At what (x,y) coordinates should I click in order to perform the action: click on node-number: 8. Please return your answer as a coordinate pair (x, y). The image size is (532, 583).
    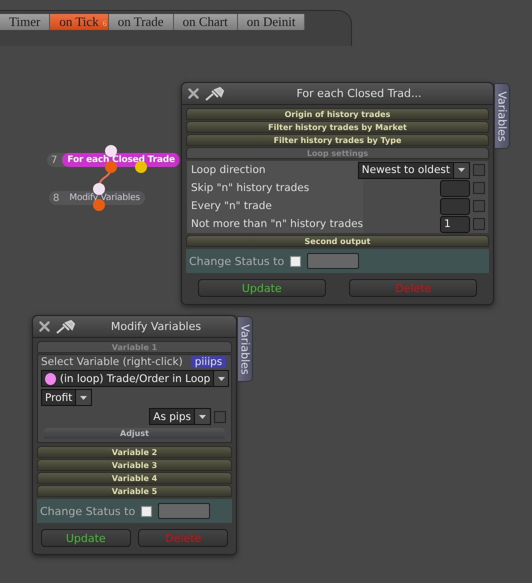
    Looking at the image, I should click on (56, 198).